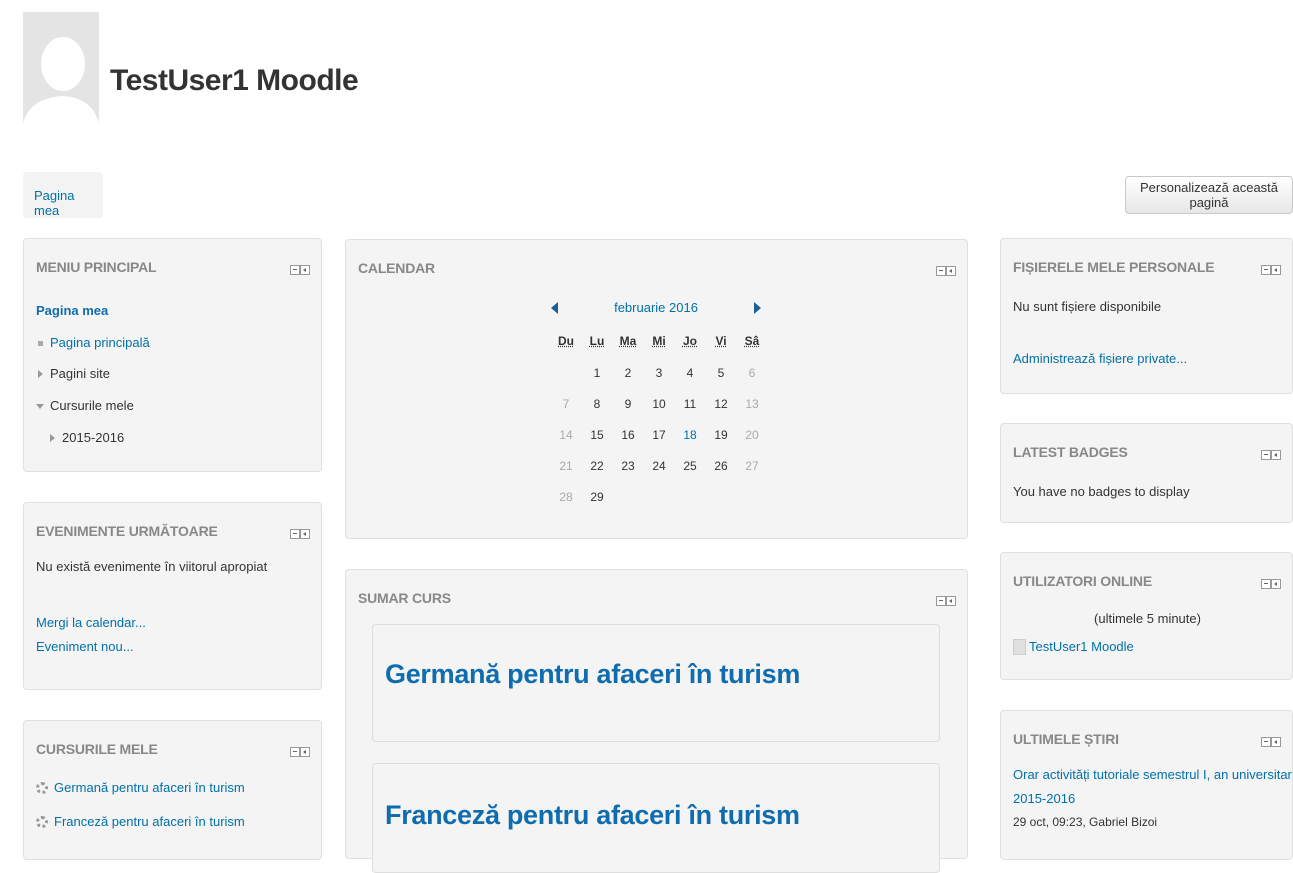  What do you see at coordinates (234, 81) in the screenshot?
I see `page-title: TestUser1 Moodle` at bounding box center [234, 81].